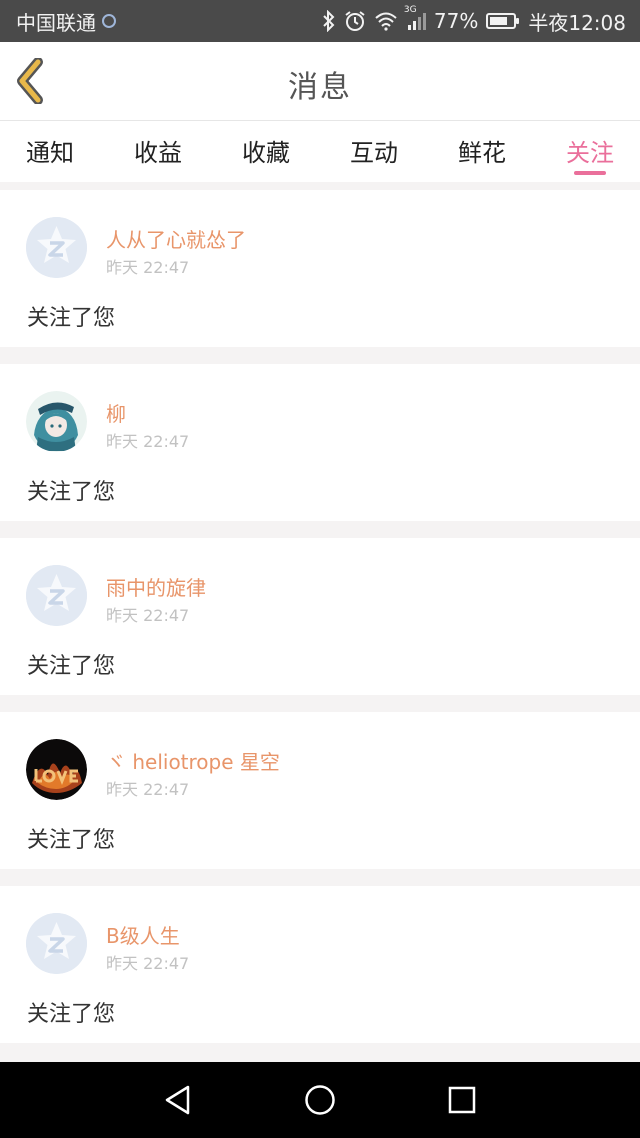  What do you see at coordinates (320, 268) in the screenshot?
I see `list-item: 人从了心就怂了 昨天 22:47 关注了您` at bounding box center [320, 268].